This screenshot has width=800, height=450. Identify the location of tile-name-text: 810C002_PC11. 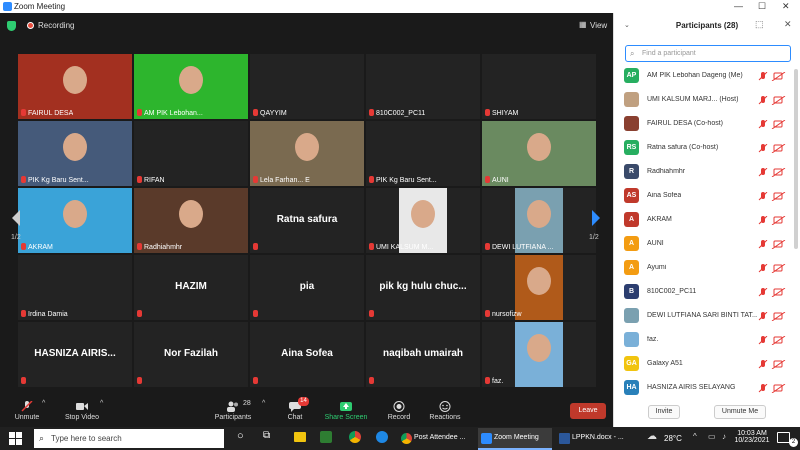
(401, 113).